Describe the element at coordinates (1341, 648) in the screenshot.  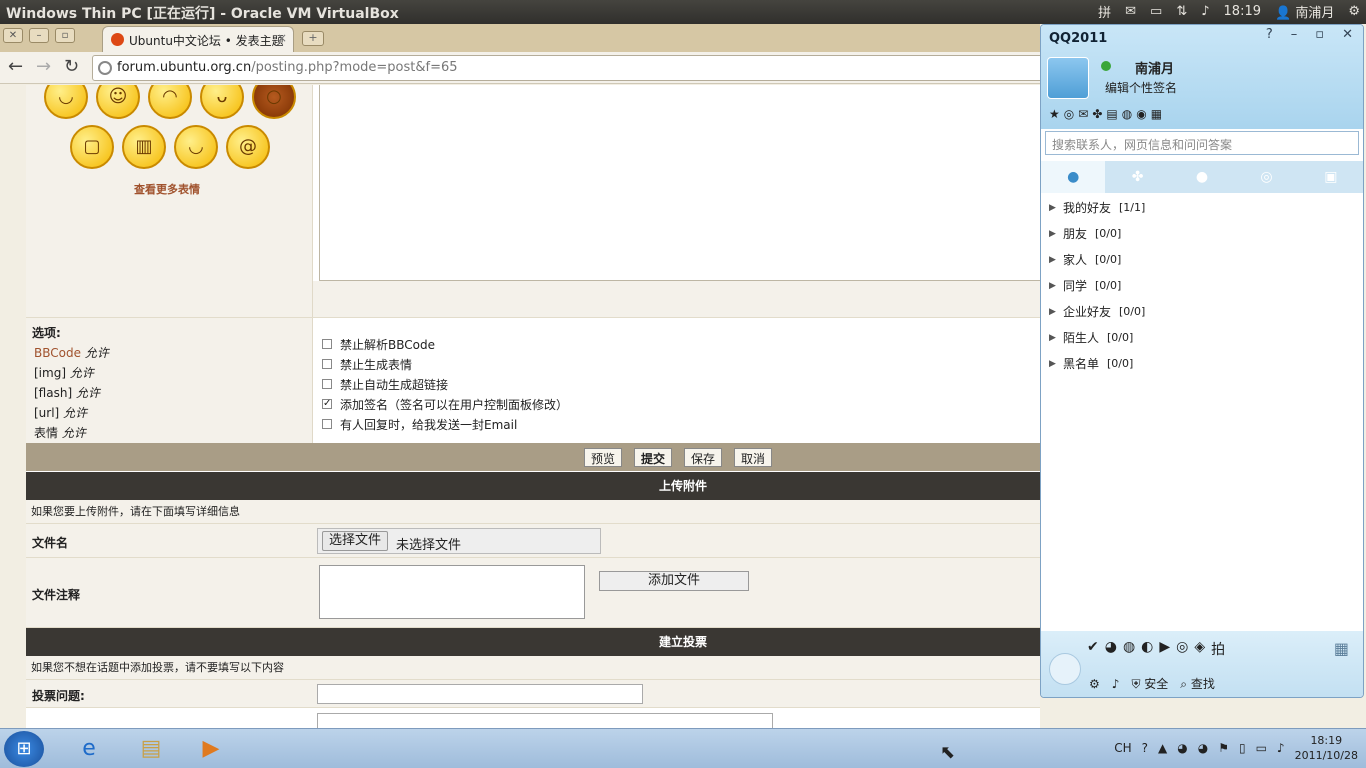
I see `app-grid-icon: ▦` at that location.